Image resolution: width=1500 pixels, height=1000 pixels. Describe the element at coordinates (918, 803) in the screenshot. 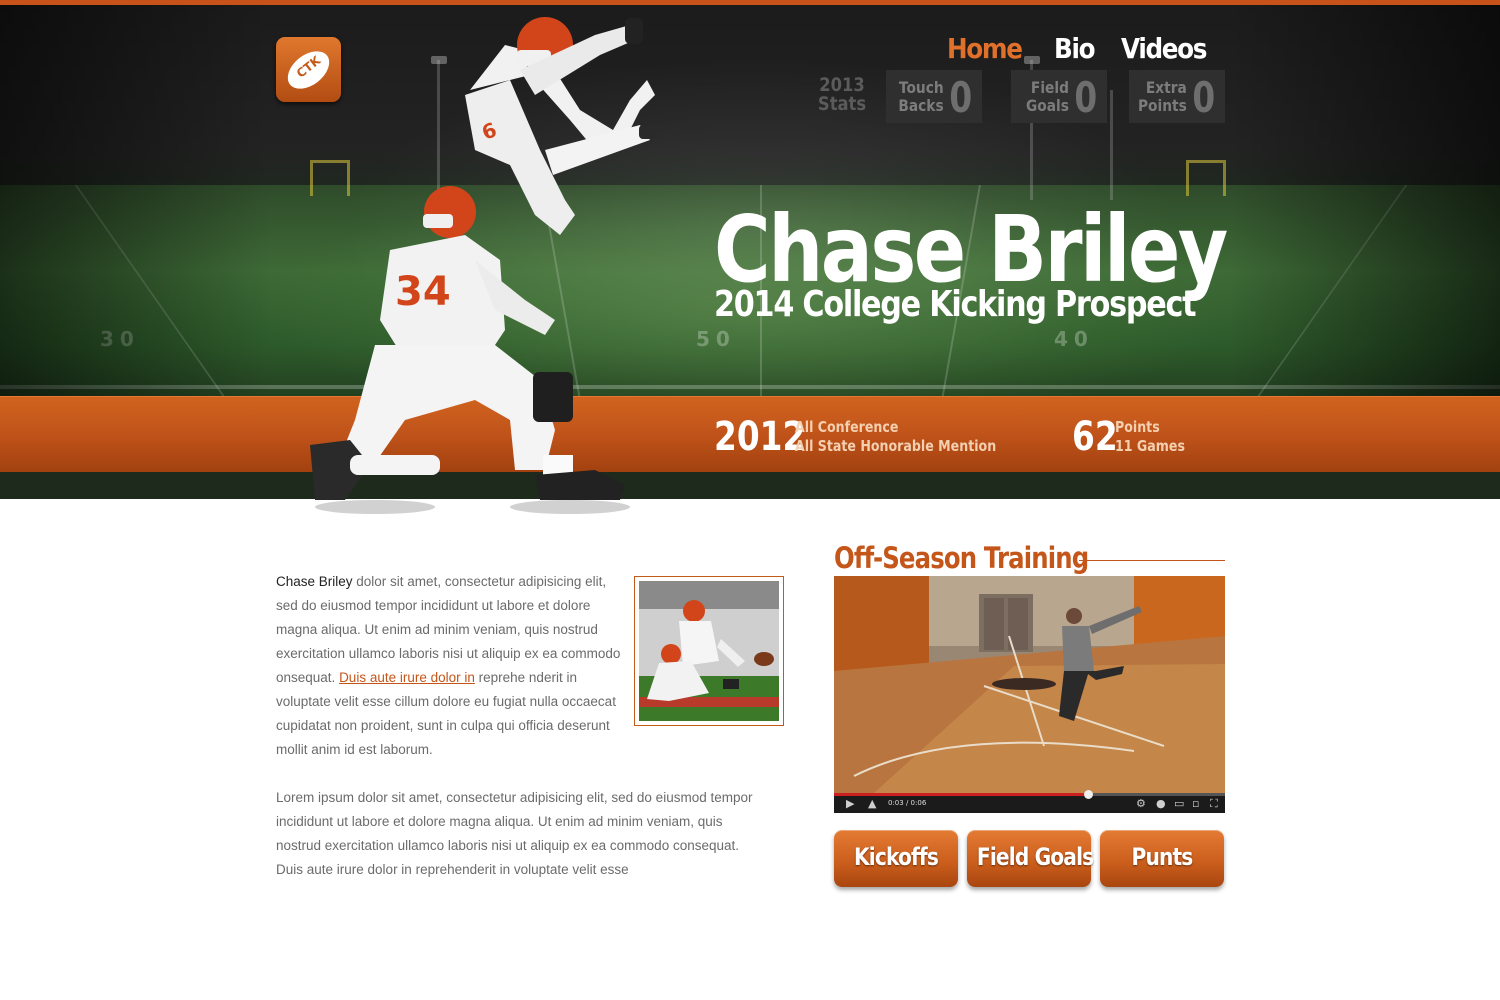

I see `video-duration: 0:06` at that location.